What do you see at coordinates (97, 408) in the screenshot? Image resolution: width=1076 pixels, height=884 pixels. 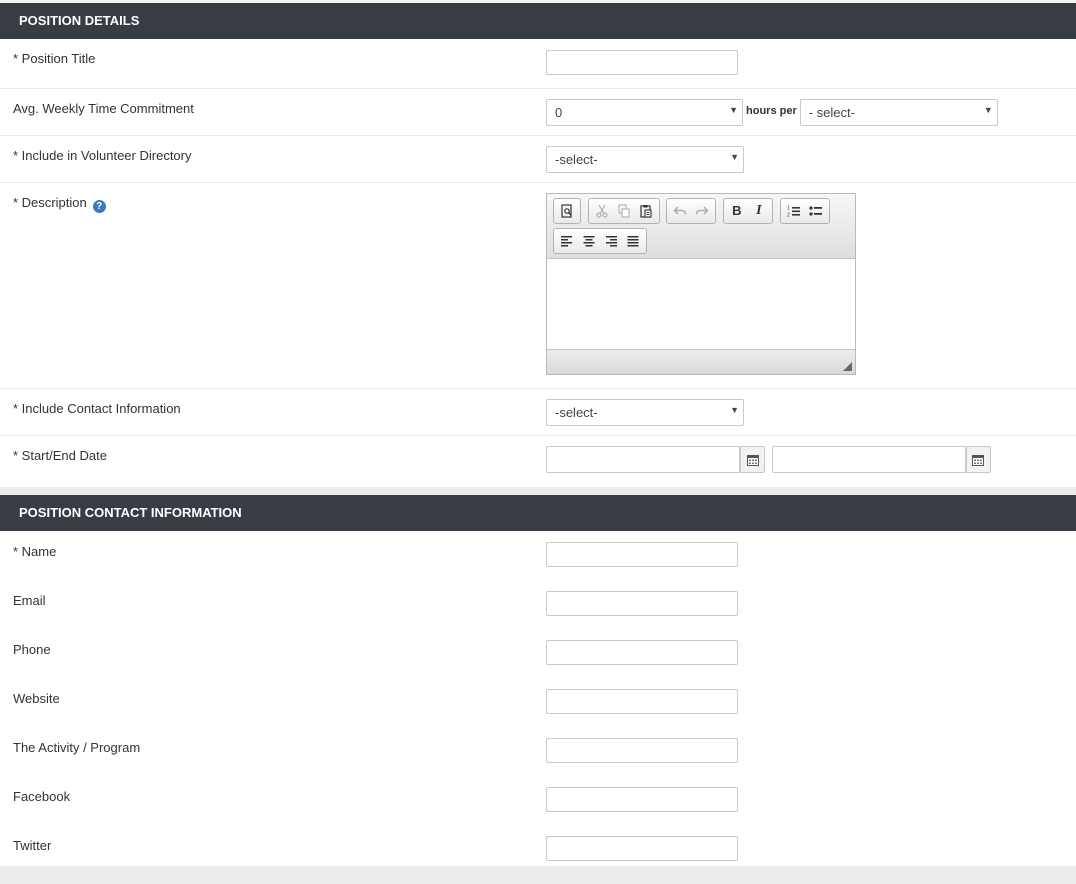 I see `contact-include-label: * Include Contact Information` at bounding box center [97, 408].